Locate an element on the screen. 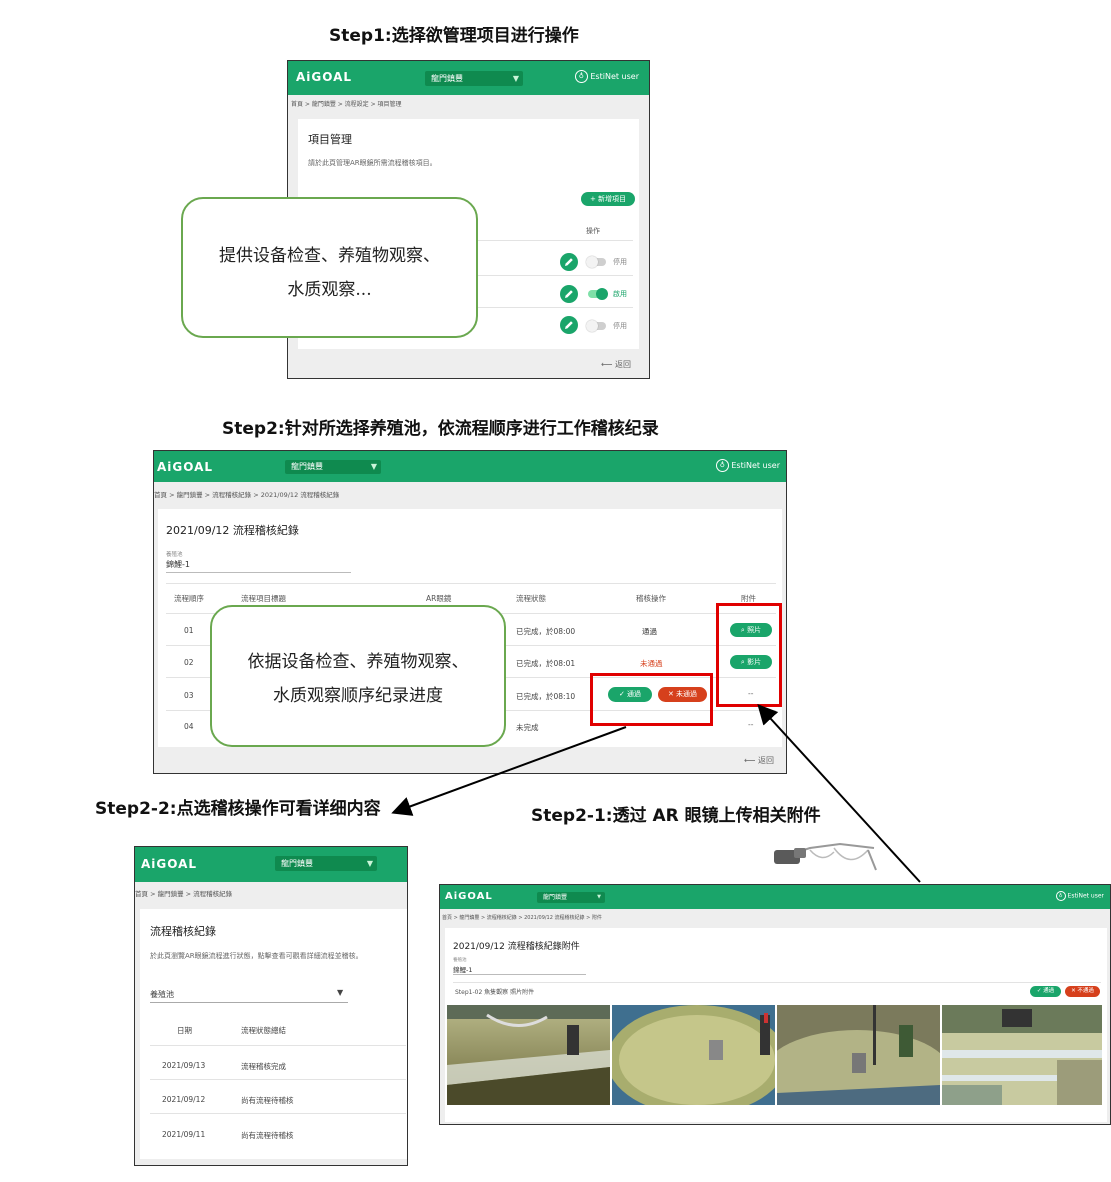 The image size is (1111, 1182). top-bar: AiGOAL 龍門鎮豐 ▼ is located at coordinates (271, 864).